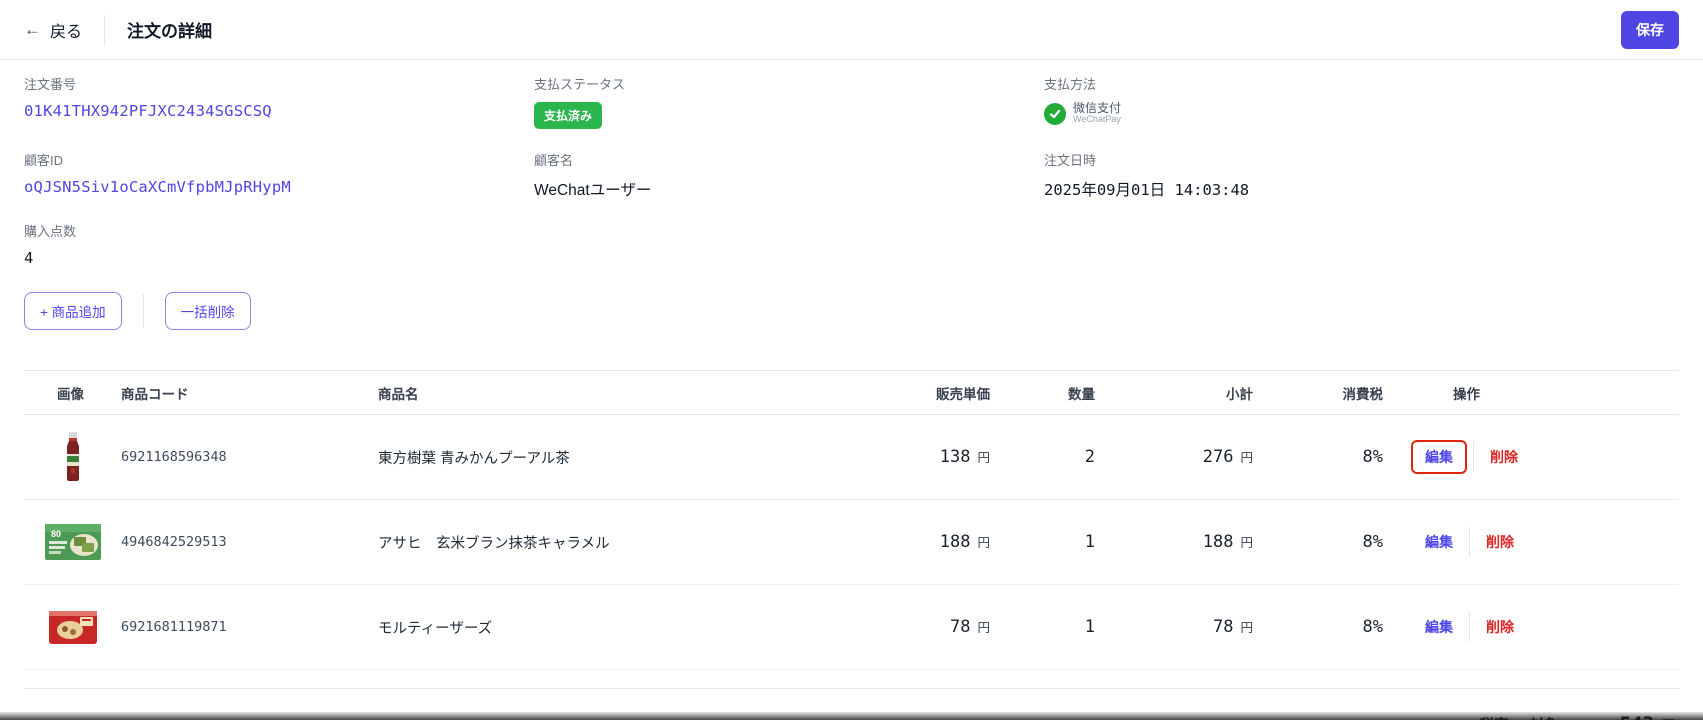 The height and width of the screenshot is (720, 1703). Describe the element at coordinates (494, 543) in the screenshot. I see `product-name: アサヒ 玄米ブラン抹茶キャラメル` at that location.